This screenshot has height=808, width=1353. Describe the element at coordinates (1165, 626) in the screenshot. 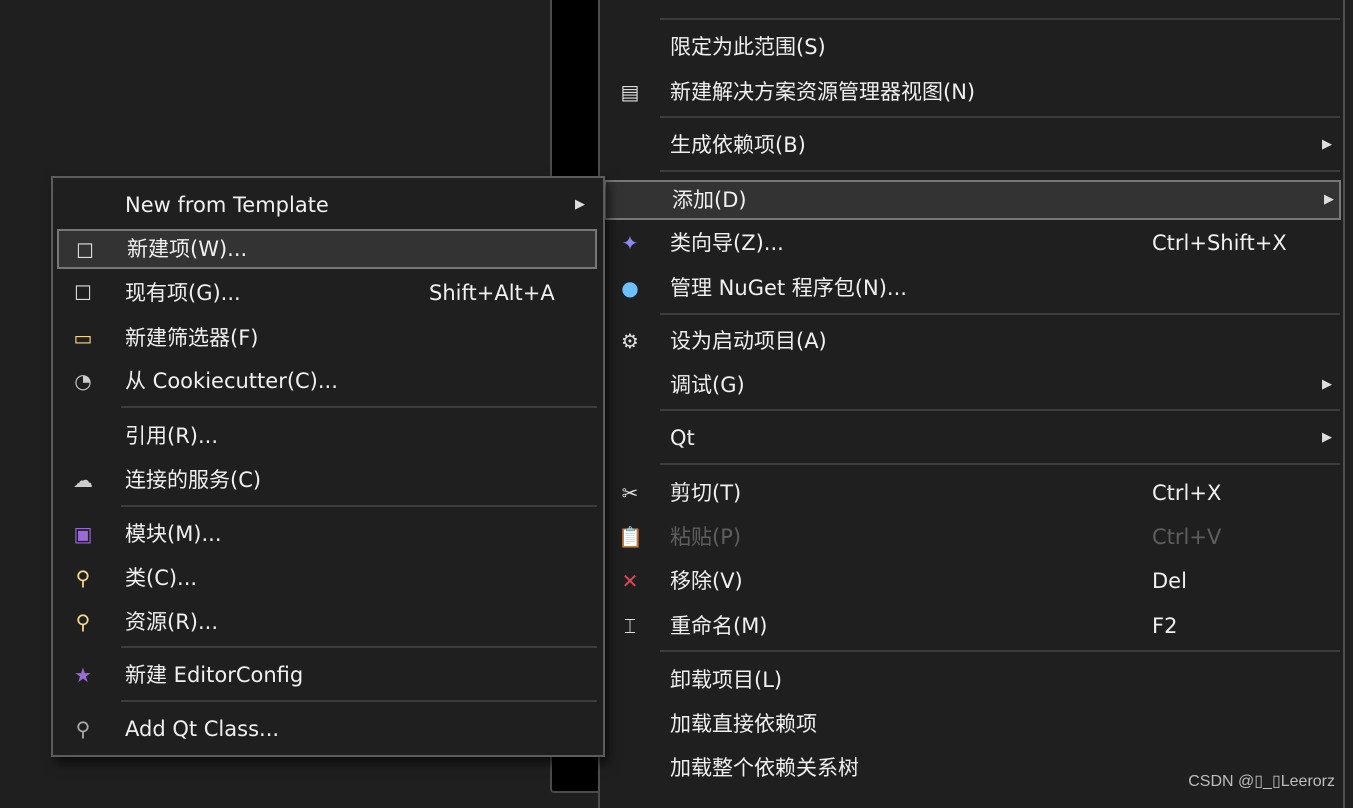

I see `shortcut-label: F2` at that location.